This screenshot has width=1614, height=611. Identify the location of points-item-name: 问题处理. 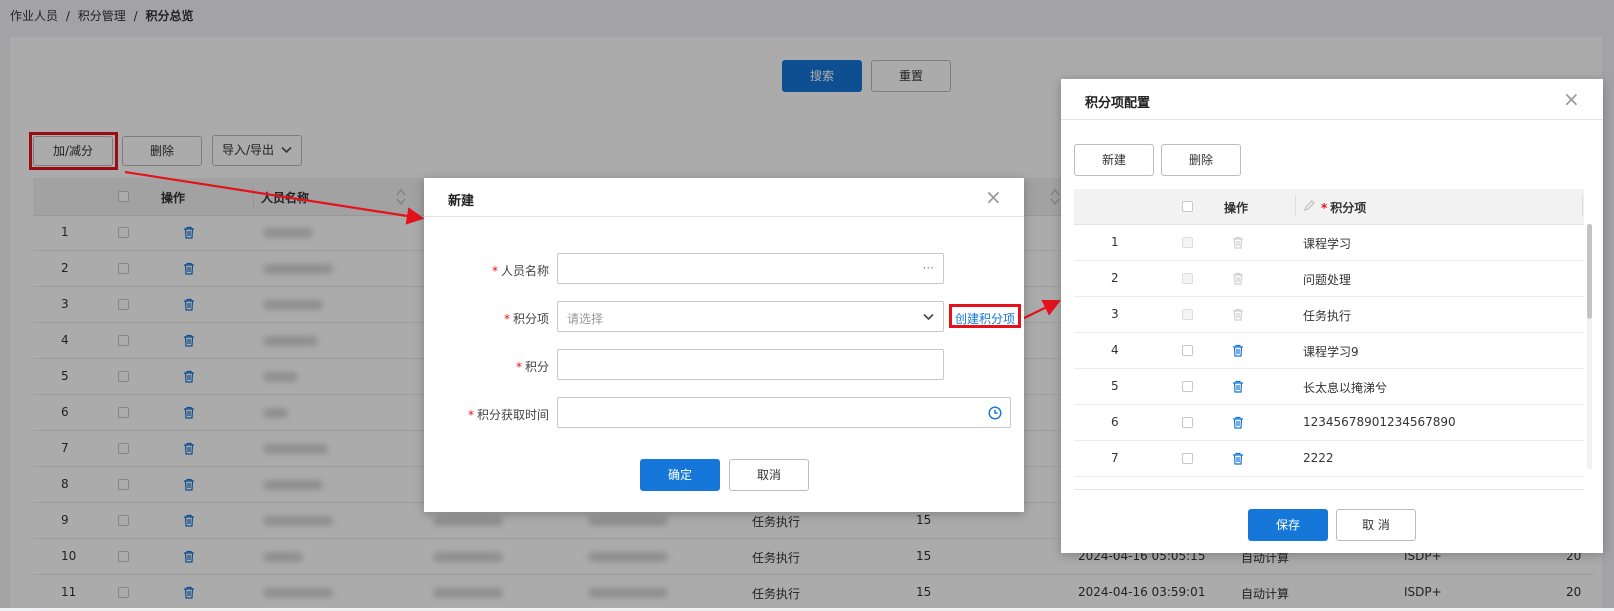
(1327, 280).